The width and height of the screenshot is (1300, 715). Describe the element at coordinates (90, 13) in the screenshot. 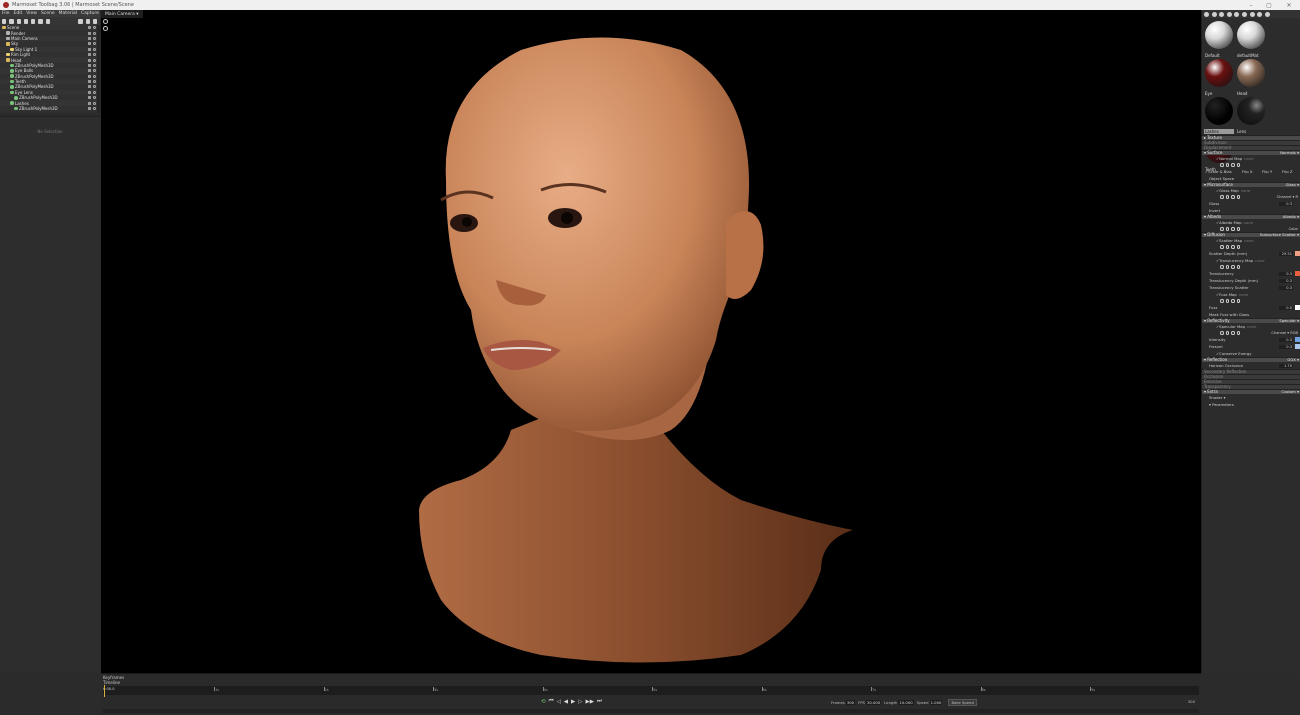

I see `menu-capture: Capture` at that location.